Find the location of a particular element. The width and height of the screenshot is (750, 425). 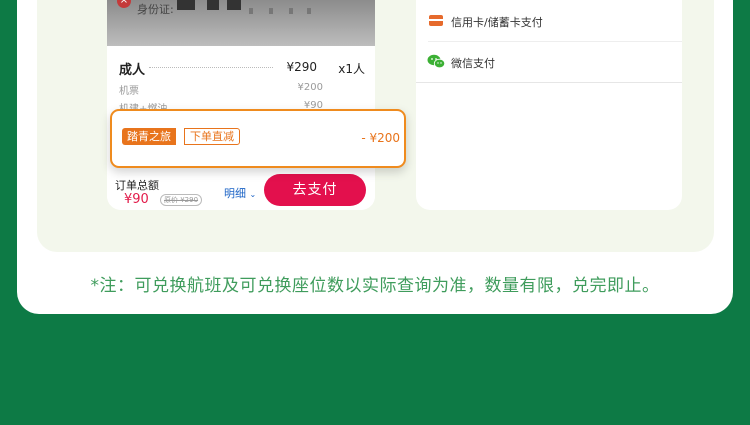

total-price: ¥90 is located at coordinates (136, 199).